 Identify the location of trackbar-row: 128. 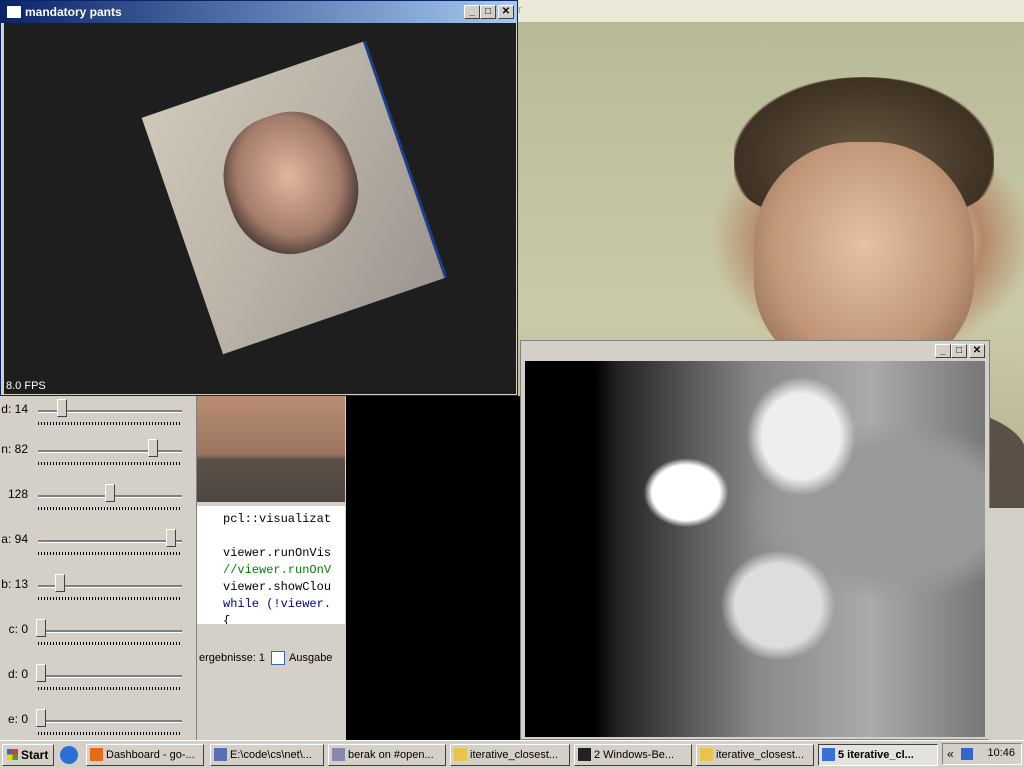
(98, 503).